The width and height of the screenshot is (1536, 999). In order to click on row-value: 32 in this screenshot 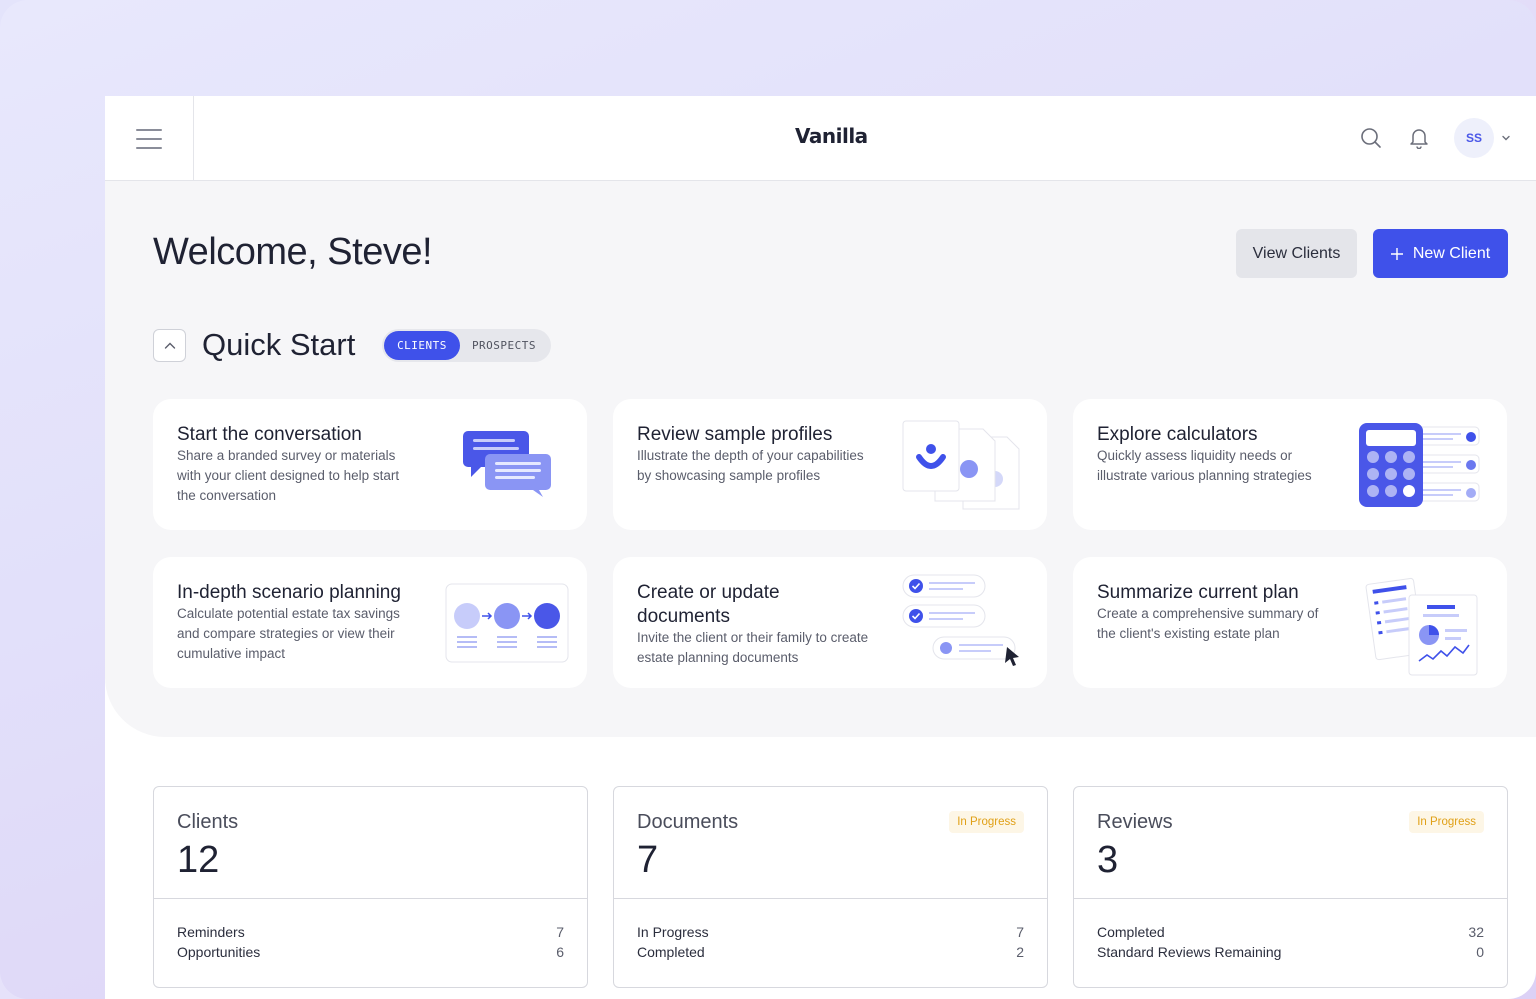, I will do `click(1476, 932)`.